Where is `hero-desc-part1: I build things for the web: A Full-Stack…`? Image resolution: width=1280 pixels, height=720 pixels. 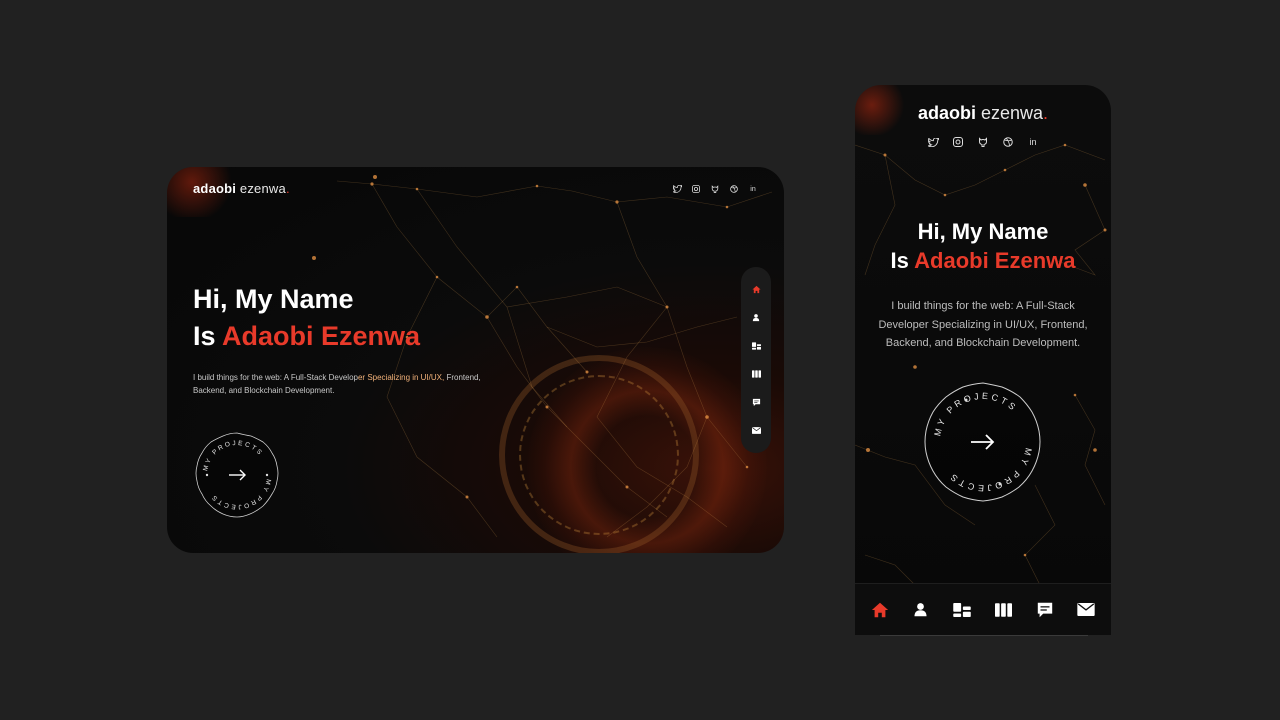
hero-desc-part1: I build things for the web: A Full-Stack… is located at coordinates (275, 377).